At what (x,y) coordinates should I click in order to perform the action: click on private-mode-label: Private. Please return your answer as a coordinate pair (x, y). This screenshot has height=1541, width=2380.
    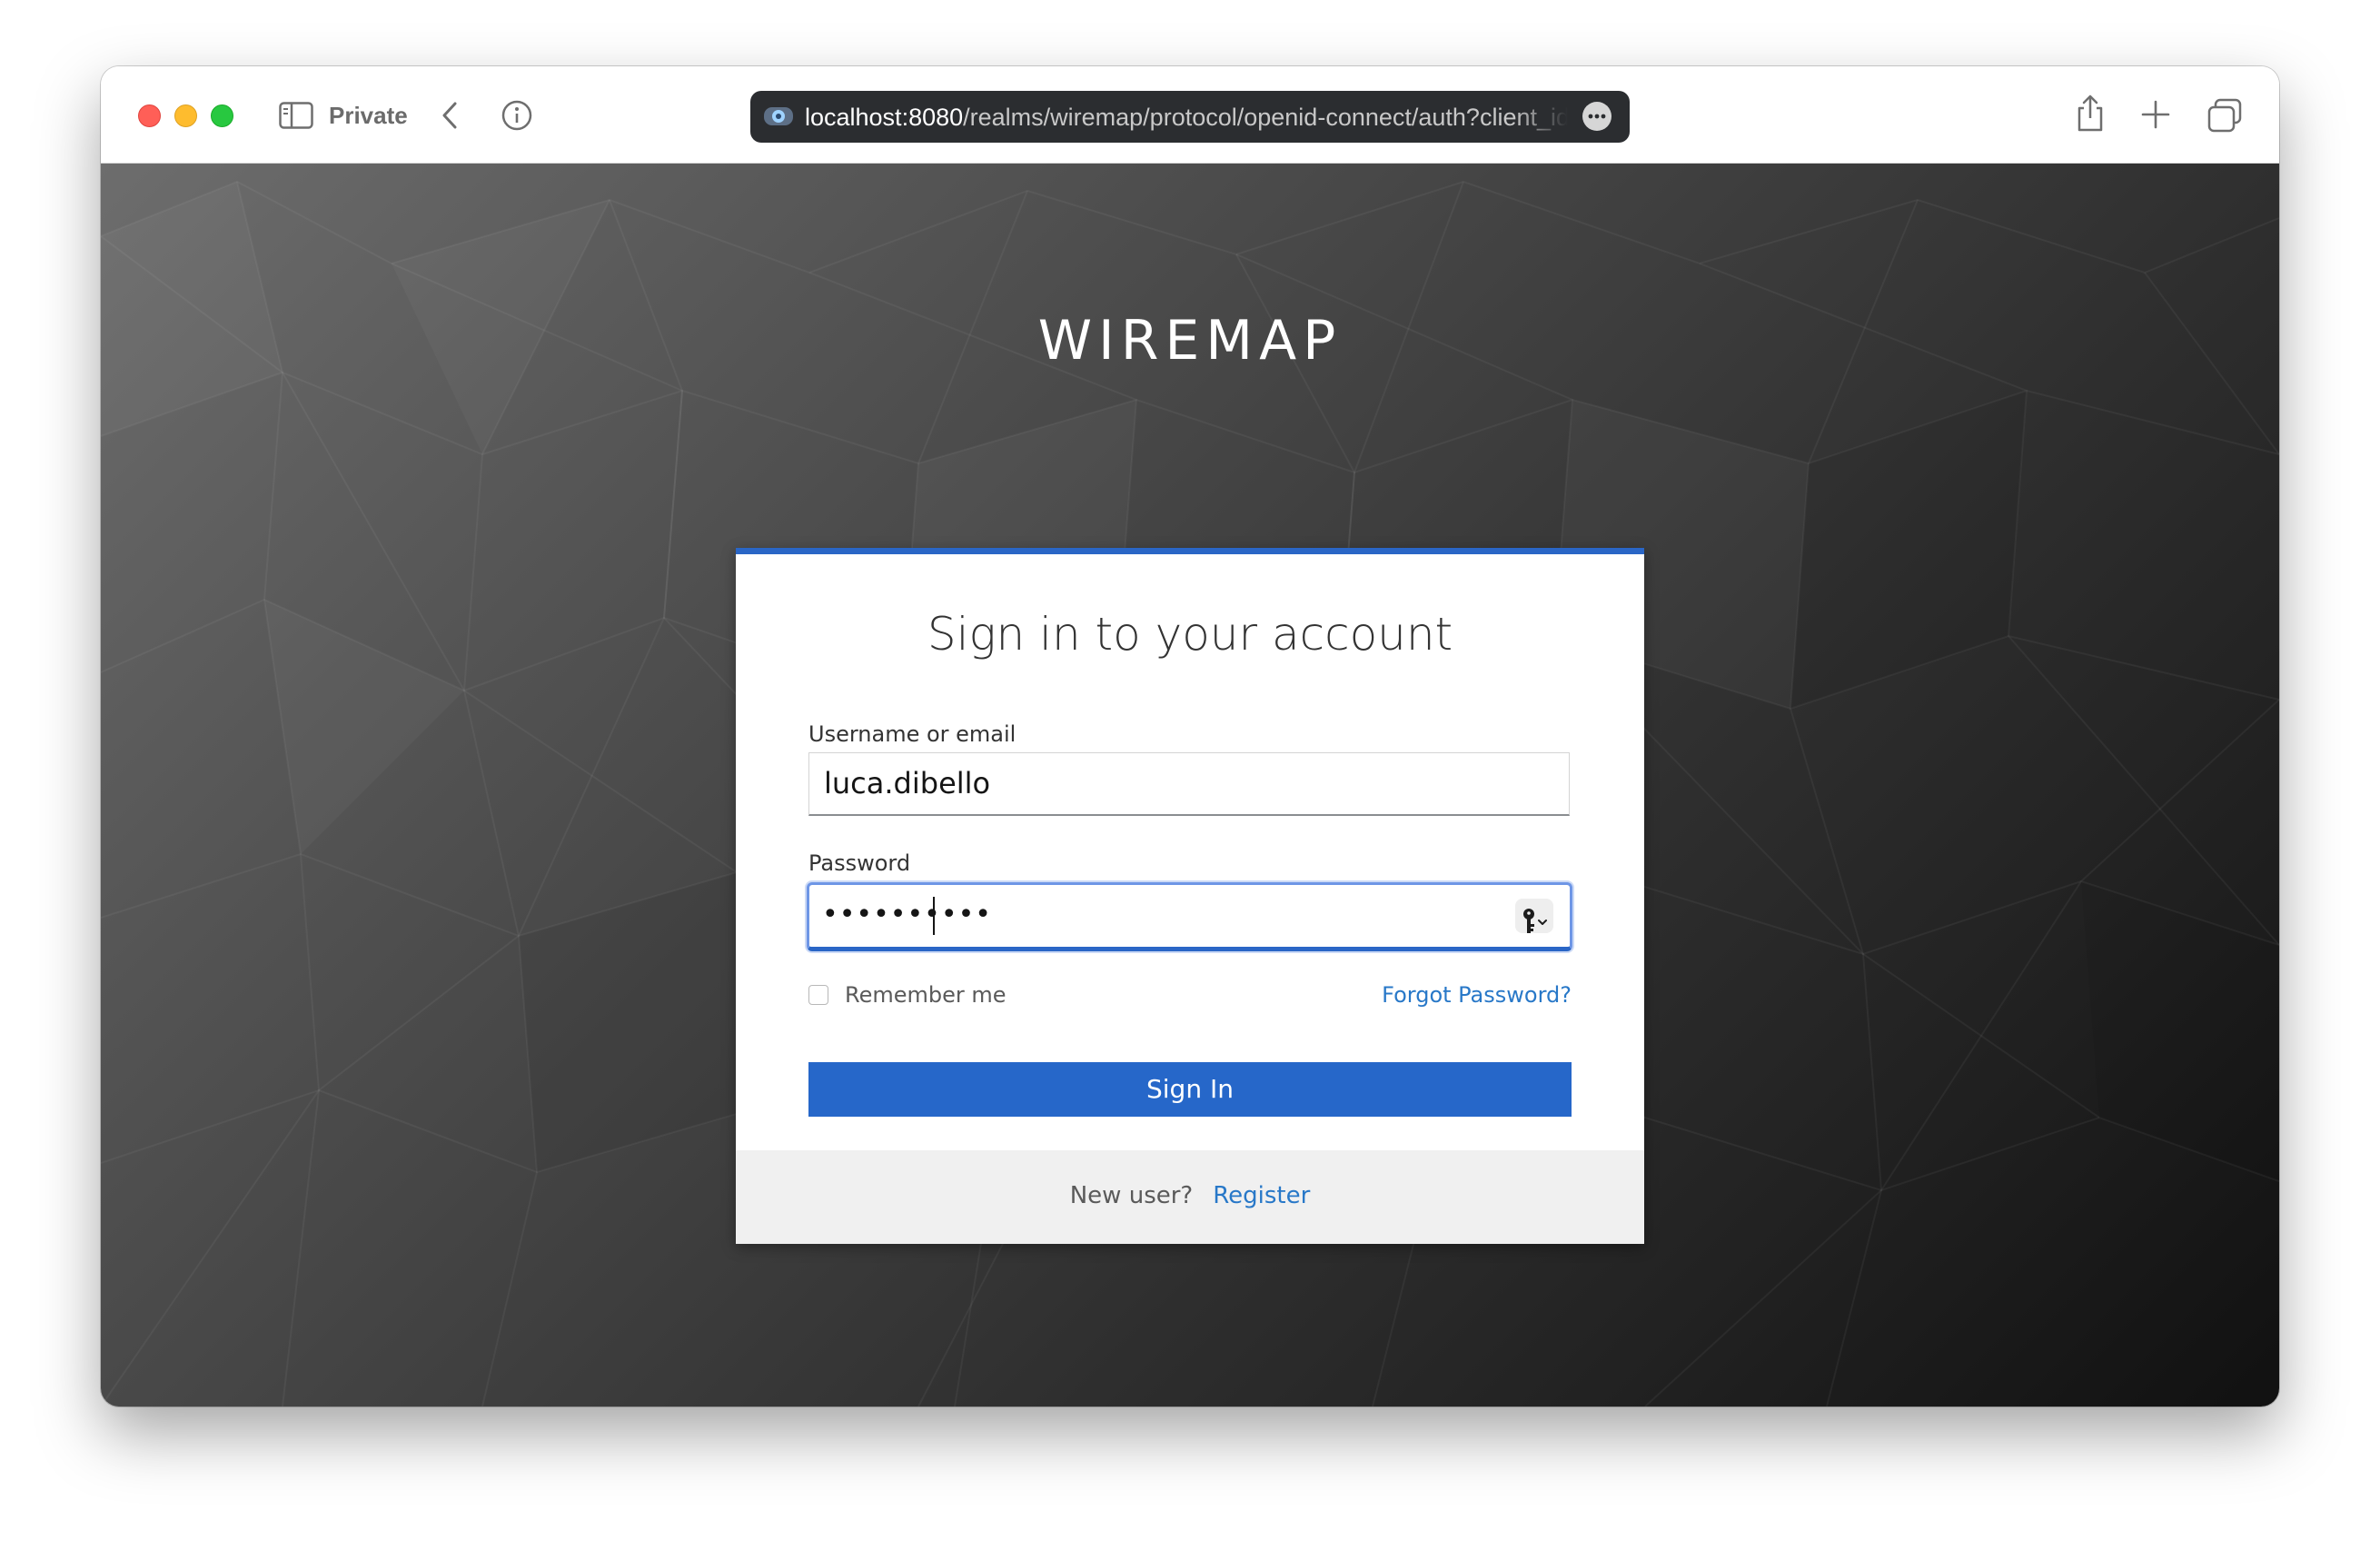
    Looking at the image, I should click on (368, 116).